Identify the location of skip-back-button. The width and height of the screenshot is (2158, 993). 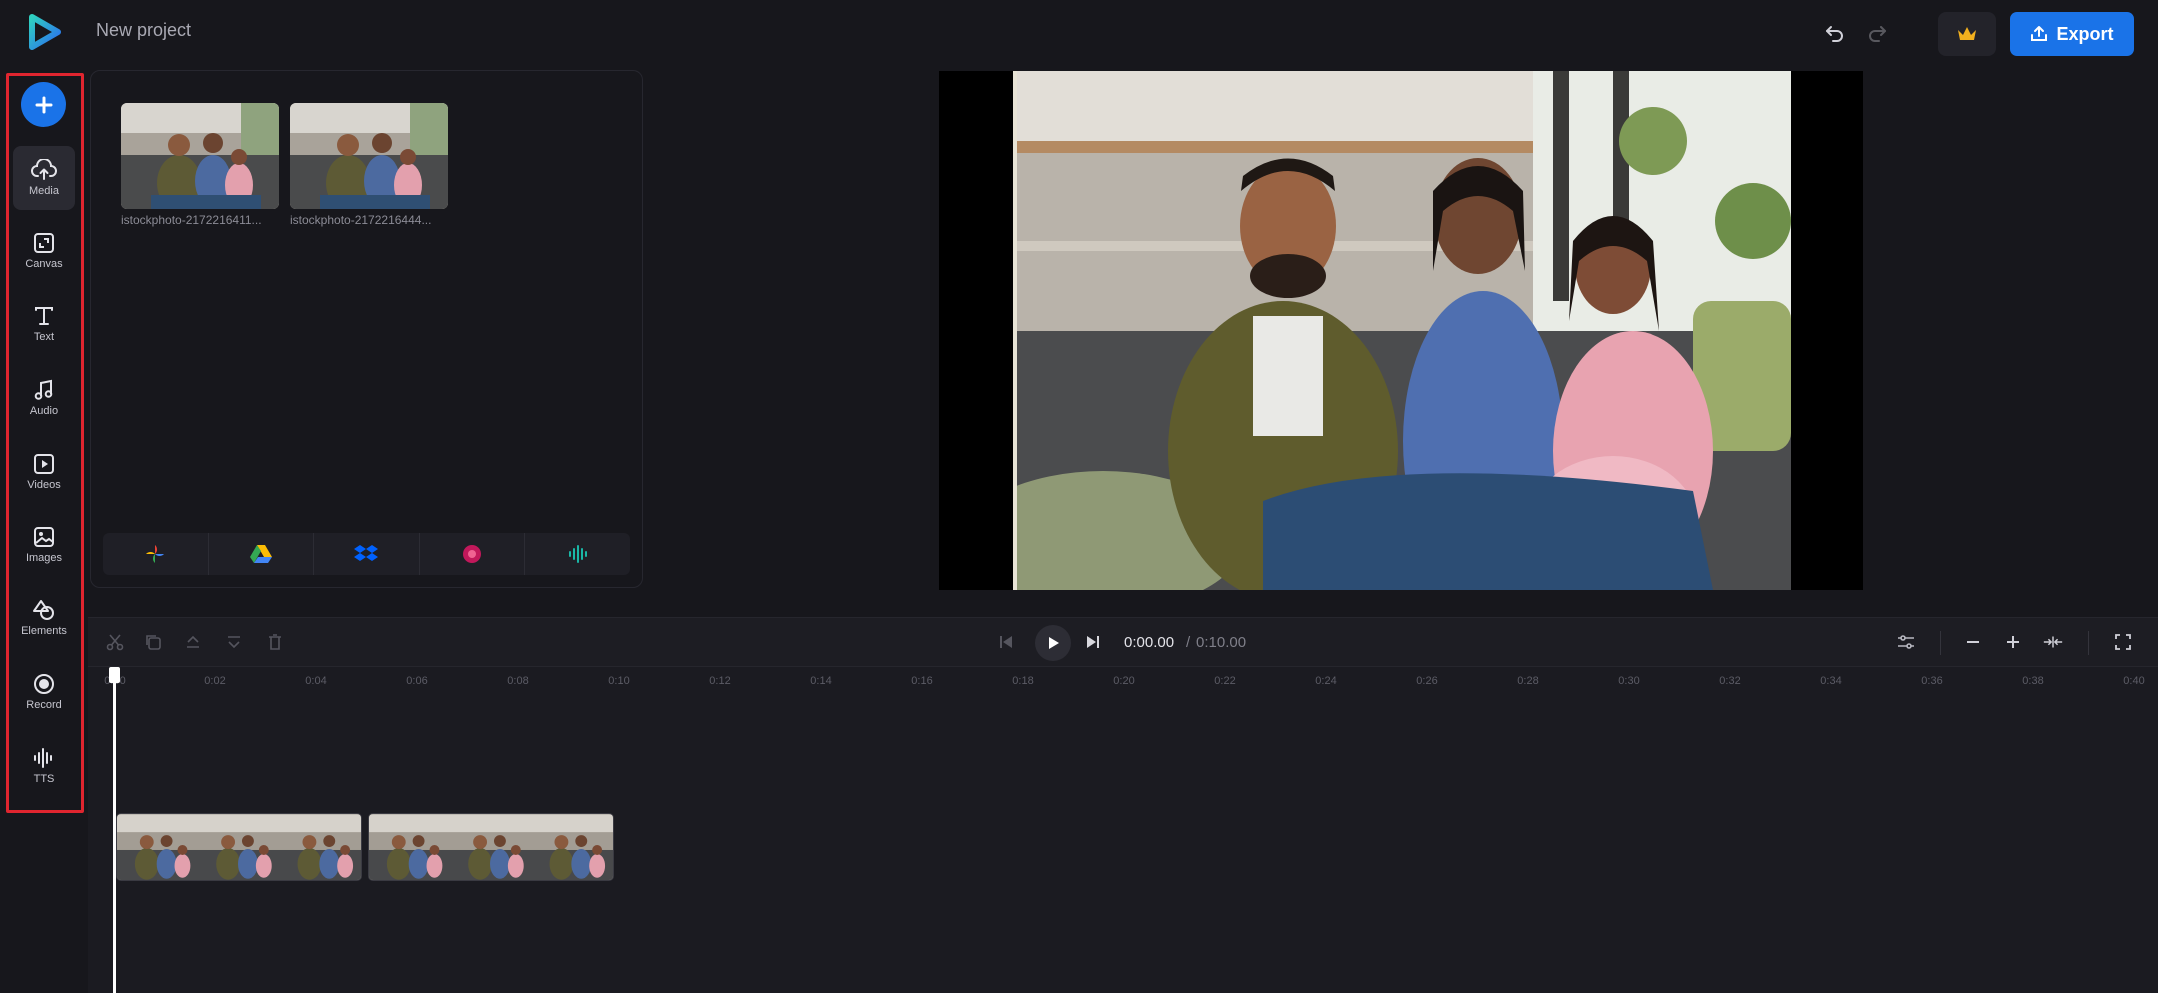
(1006, 642).